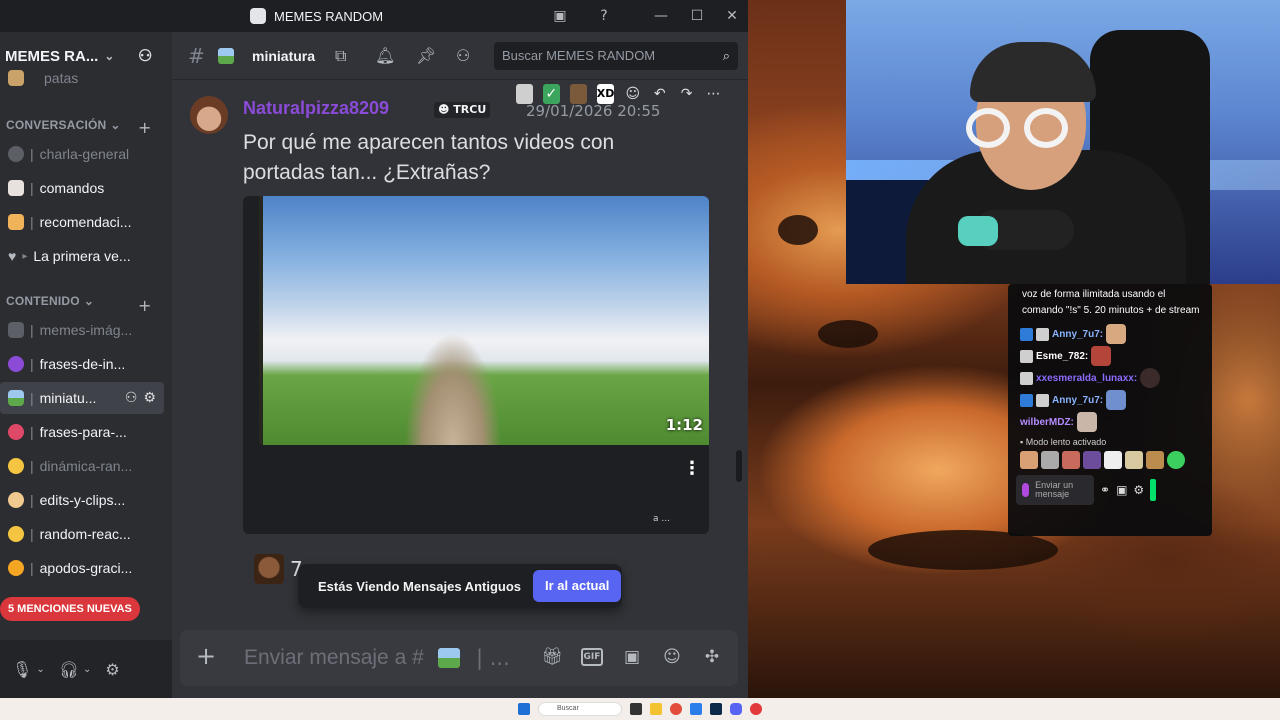 This screenshot has height=720, width=1280. I want to click on sidebar-item-comandos: | comandos, so click(82, 188).